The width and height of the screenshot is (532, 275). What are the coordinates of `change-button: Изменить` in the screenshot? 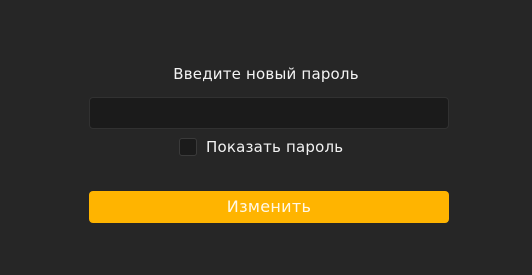 It's located at (269, 207).